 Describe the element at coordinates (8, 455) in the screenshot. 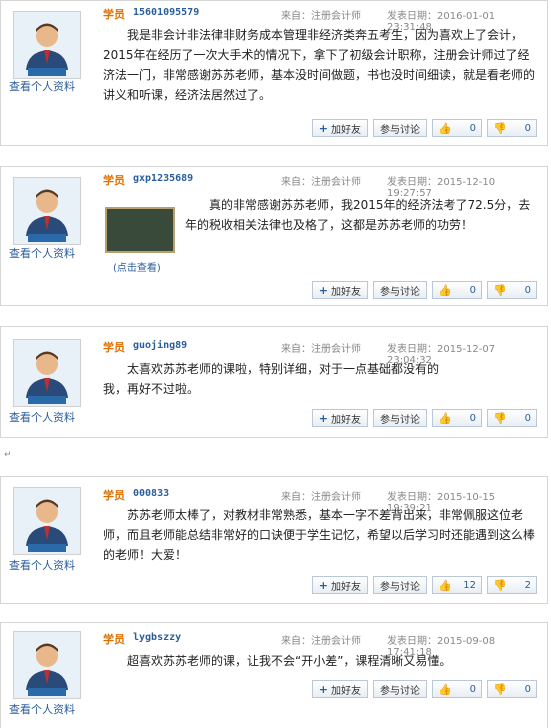

I see `paragraph-mark-icon: ↵` at that location.